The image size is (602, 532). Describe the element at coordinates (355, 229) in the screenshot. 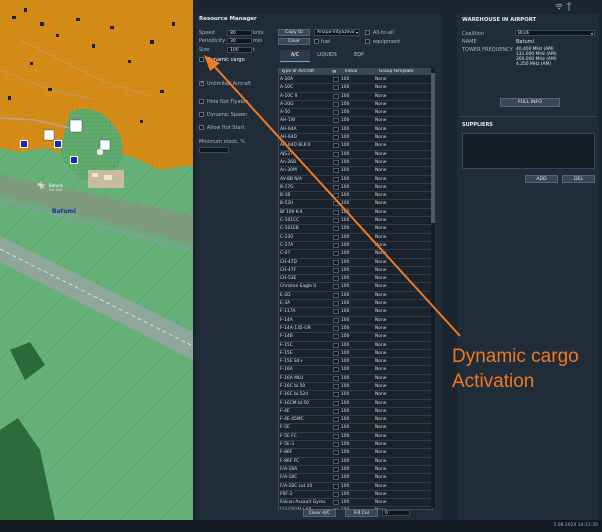

I see `table-row: C-101EB 100 None` at that location.